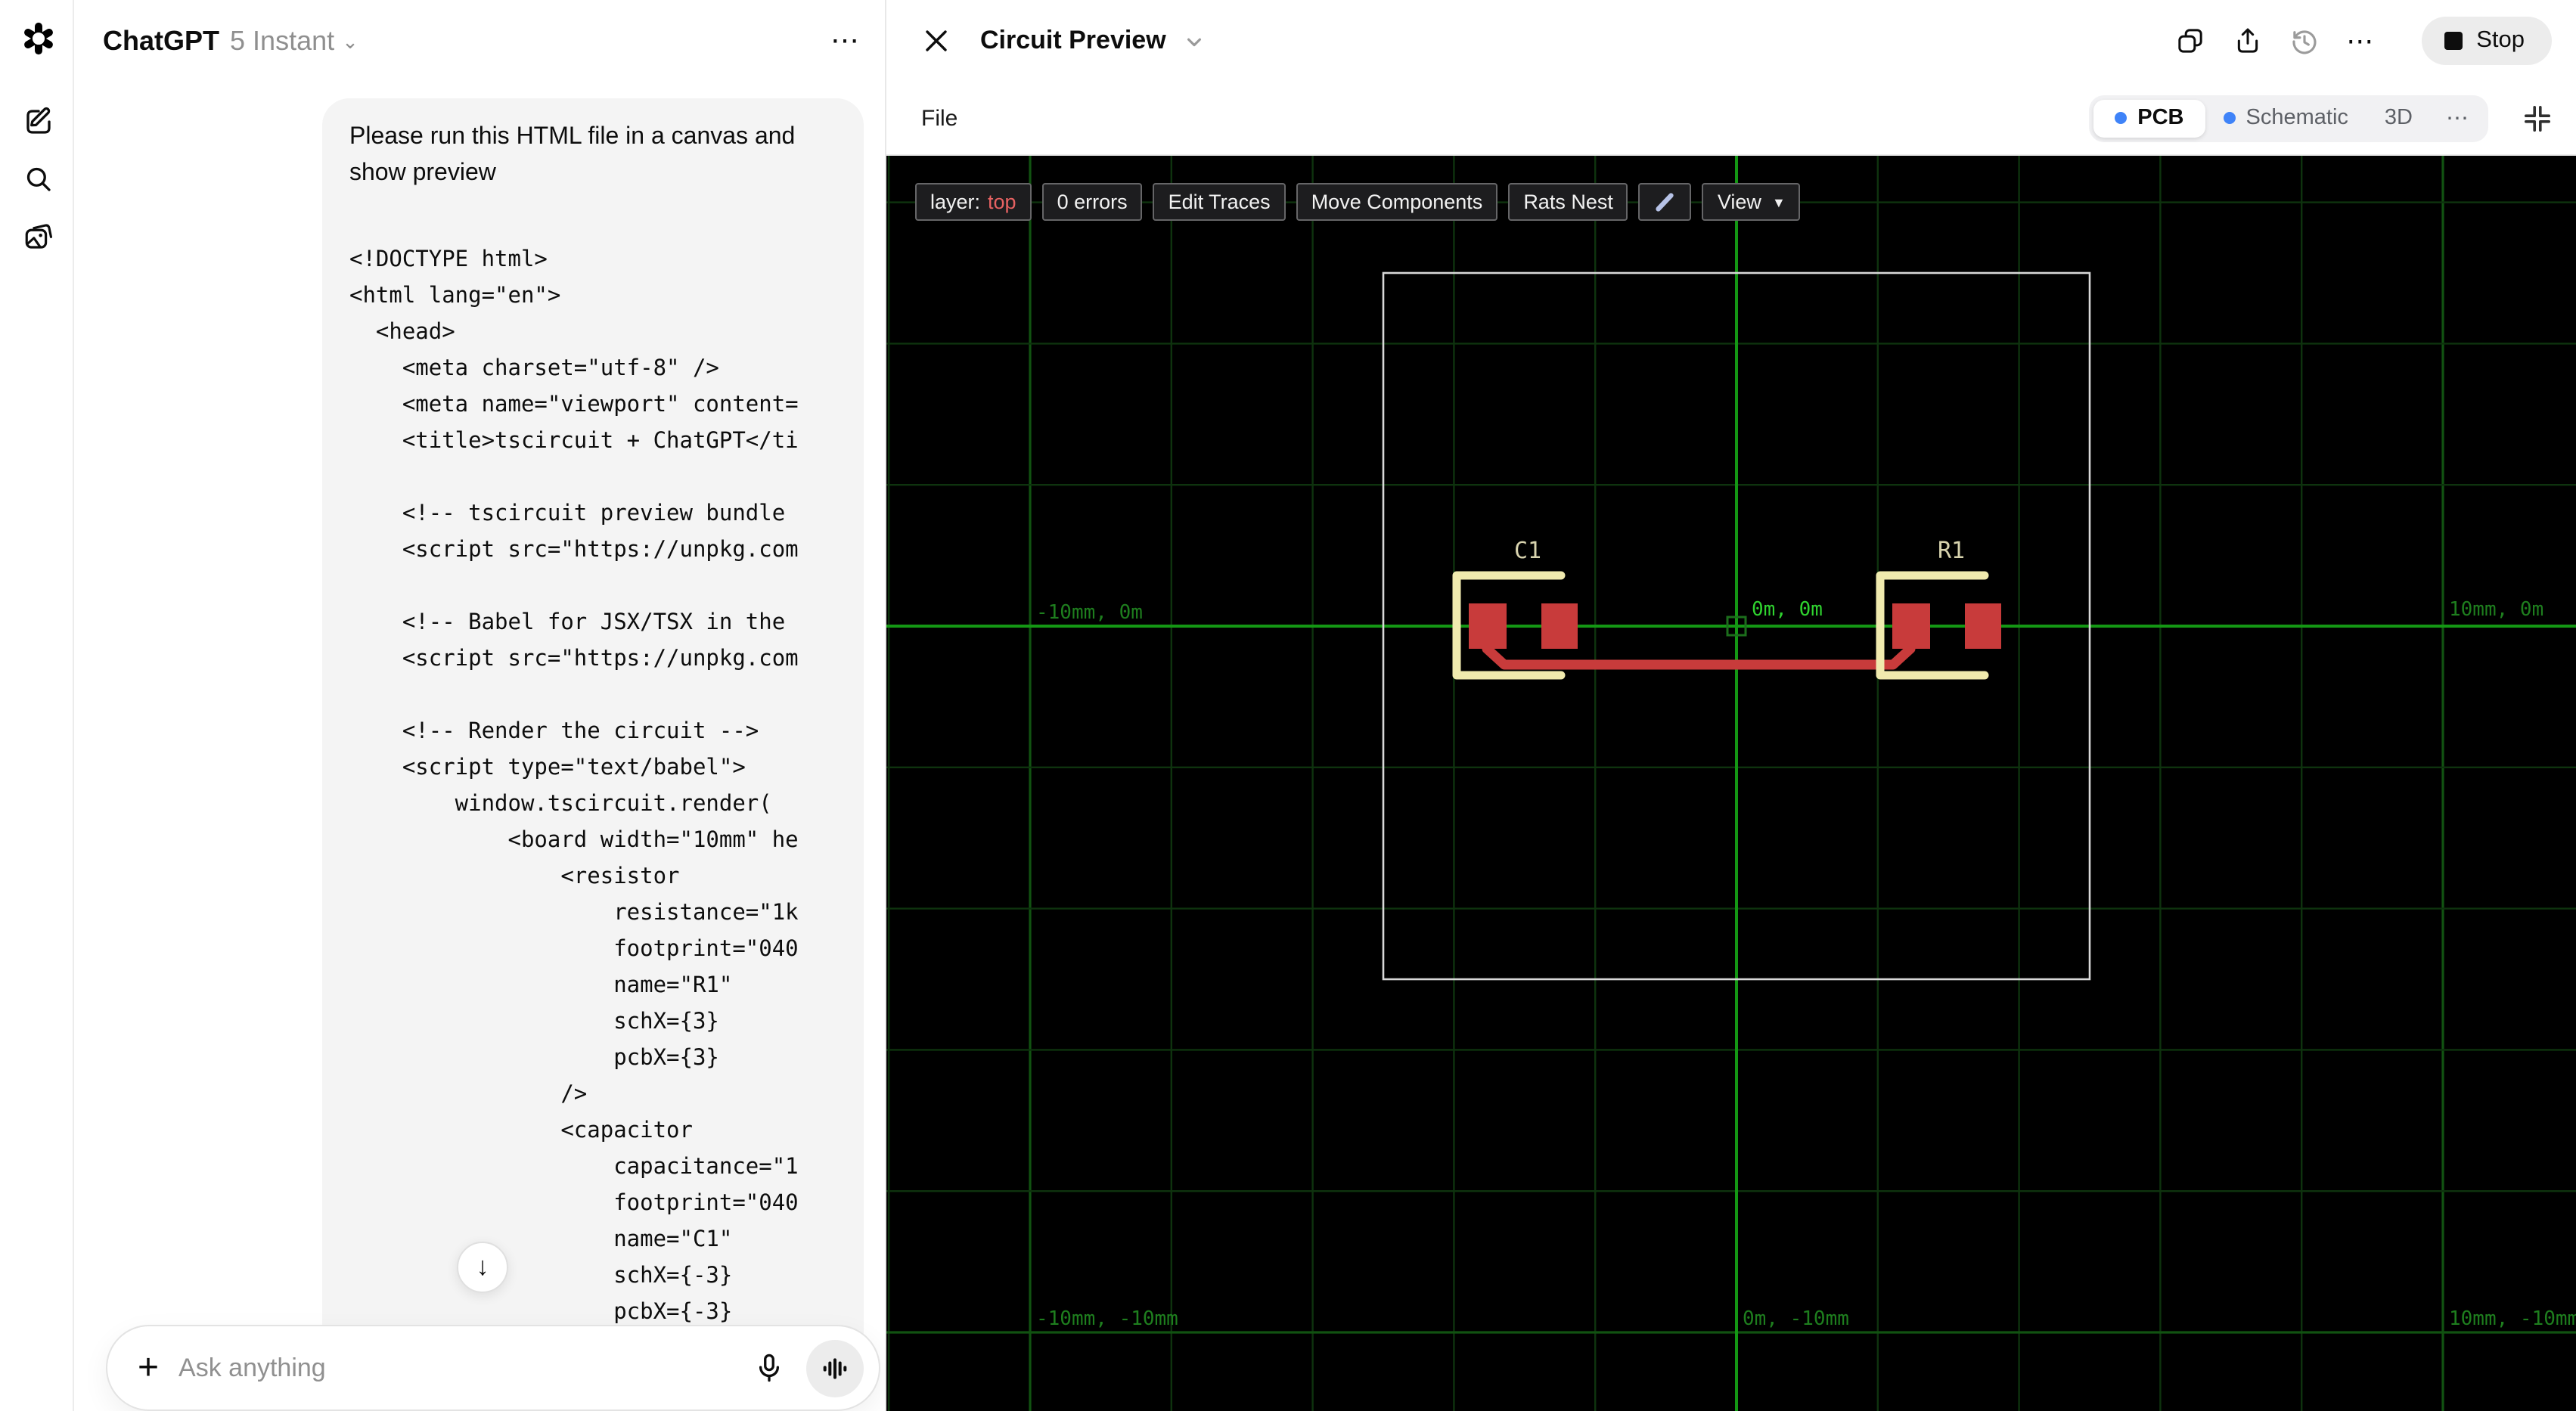 This screenshot has height=1411, width=2576. I want to click on collapse-icon, so click(2536, 118).